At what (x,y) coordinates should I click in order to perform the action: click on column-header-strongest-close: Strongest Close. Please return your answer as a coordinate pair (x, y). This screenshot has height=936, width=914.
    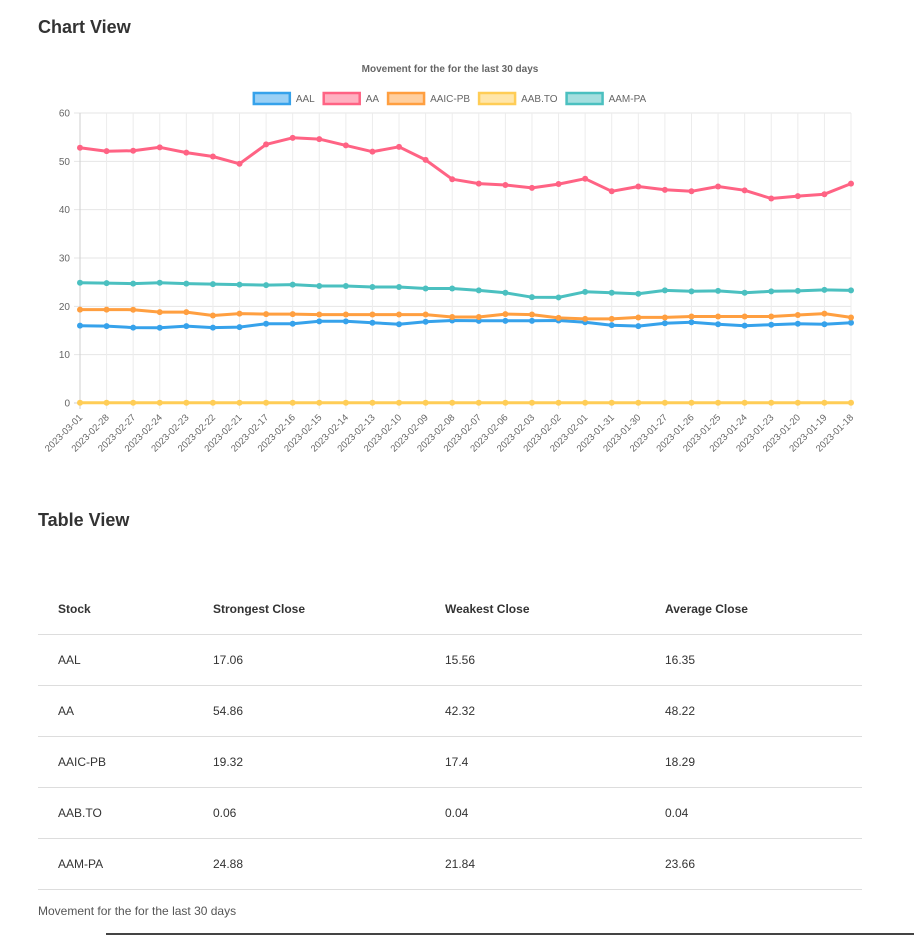
    Looking at the image, I should click on (309, 609).